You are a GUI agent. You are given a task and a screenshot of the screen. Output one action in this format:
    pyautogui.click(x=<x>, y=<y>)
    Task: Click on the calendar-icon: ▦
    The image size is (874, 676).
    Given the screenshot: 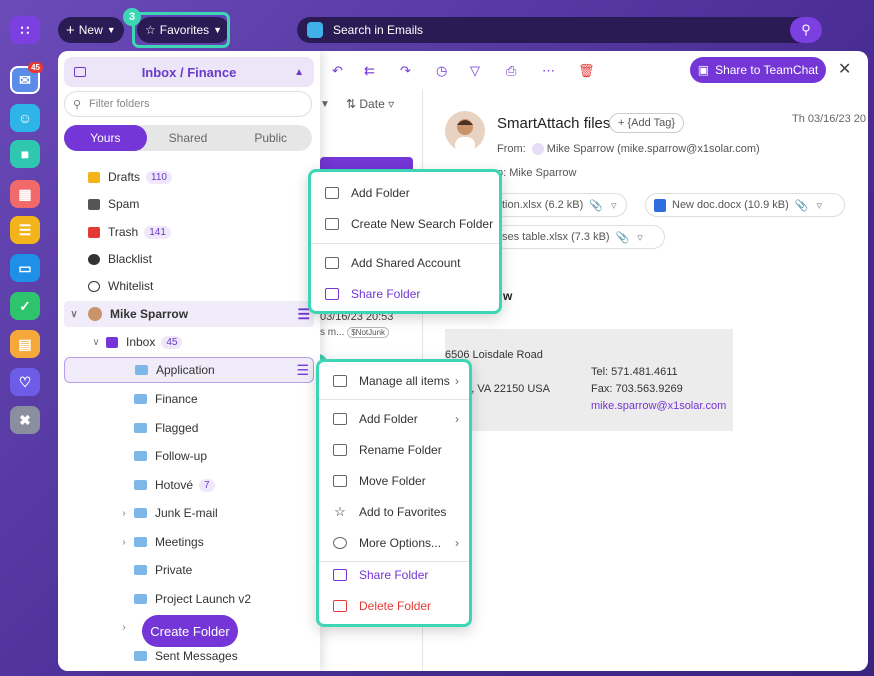 What is the action you would take?
    pyautogui.click(x=25, y=194)
    